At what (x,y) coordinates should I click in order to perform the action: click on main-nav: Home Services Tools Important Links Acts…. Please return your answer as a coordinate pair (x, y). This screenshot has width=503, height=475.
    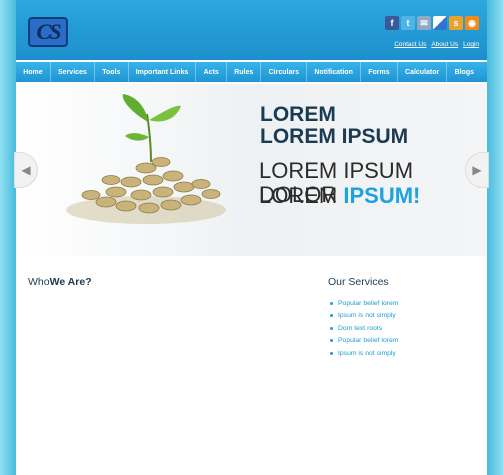
    Looking at the image, I should click on (251, 72).